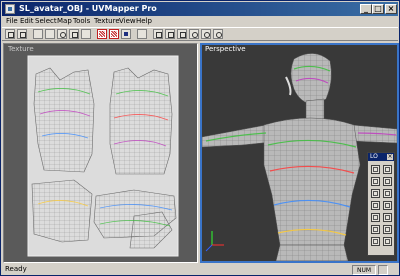  Describe the element at coordinates (22, 34) in the screenshot. I see `save-file-icon` at that location.